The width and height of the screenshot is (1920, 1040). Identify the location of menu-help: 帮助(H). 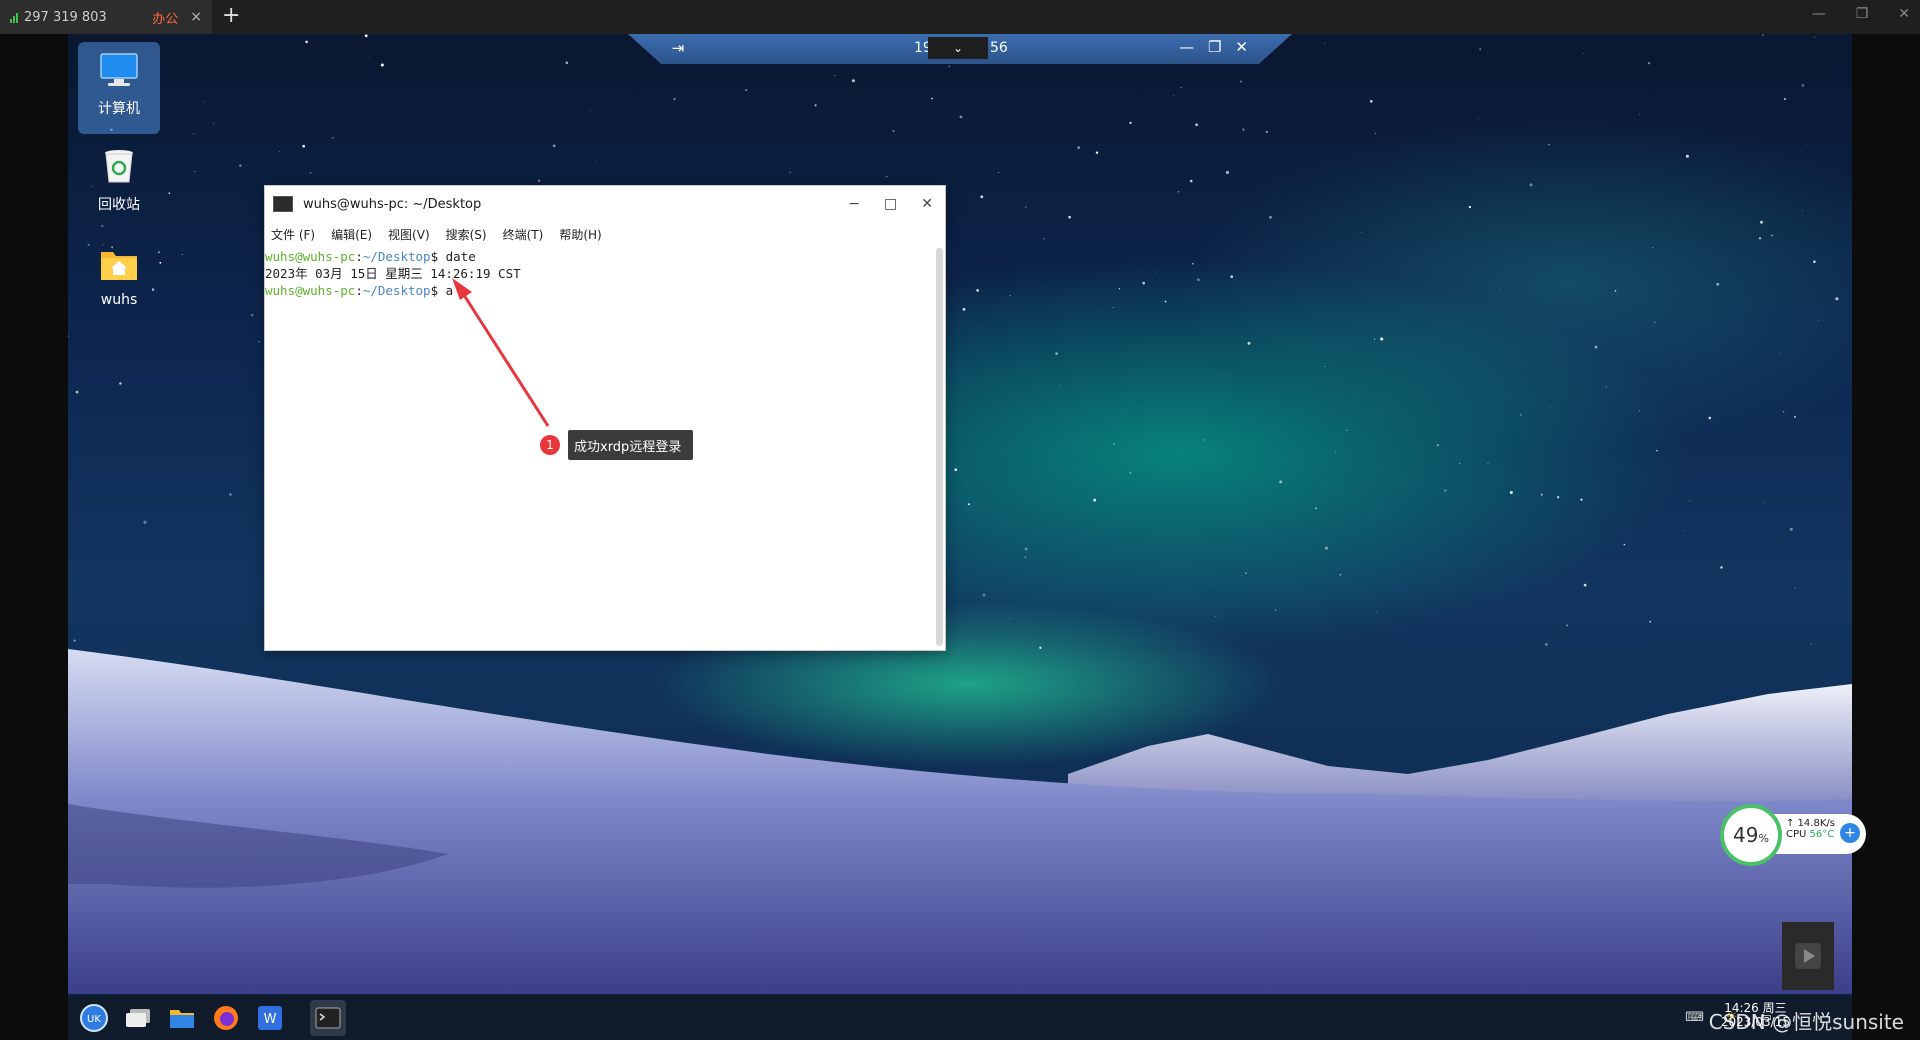
(580, 234).